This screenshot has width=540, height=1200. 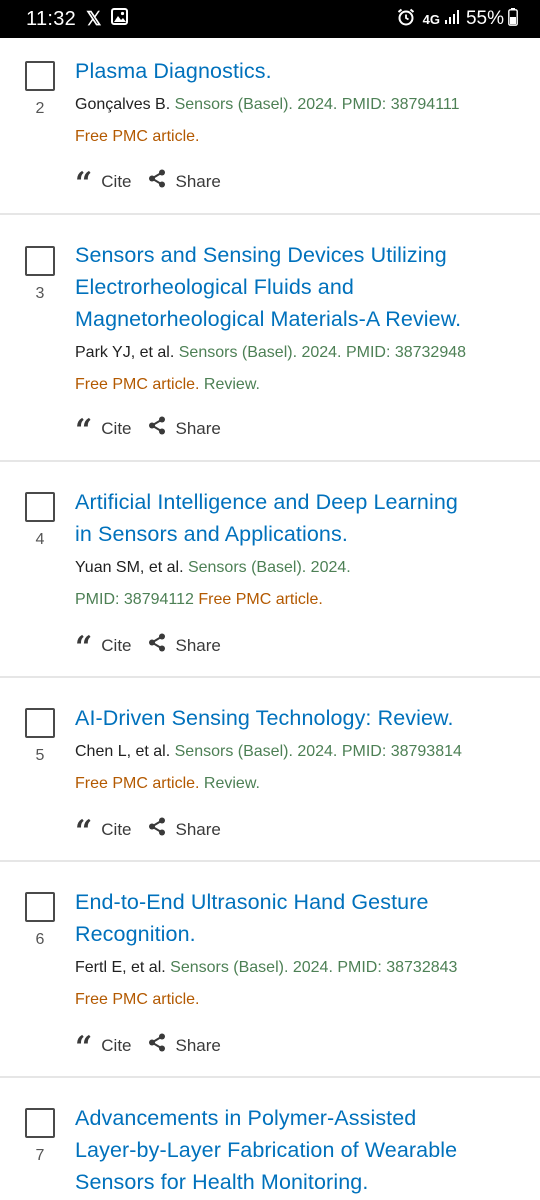 What do you see at coordinates (270, 19) in the screenshot?
I see `status-bar: 11:32 𝕏 4G 55%` at bounding box center [270, 19].